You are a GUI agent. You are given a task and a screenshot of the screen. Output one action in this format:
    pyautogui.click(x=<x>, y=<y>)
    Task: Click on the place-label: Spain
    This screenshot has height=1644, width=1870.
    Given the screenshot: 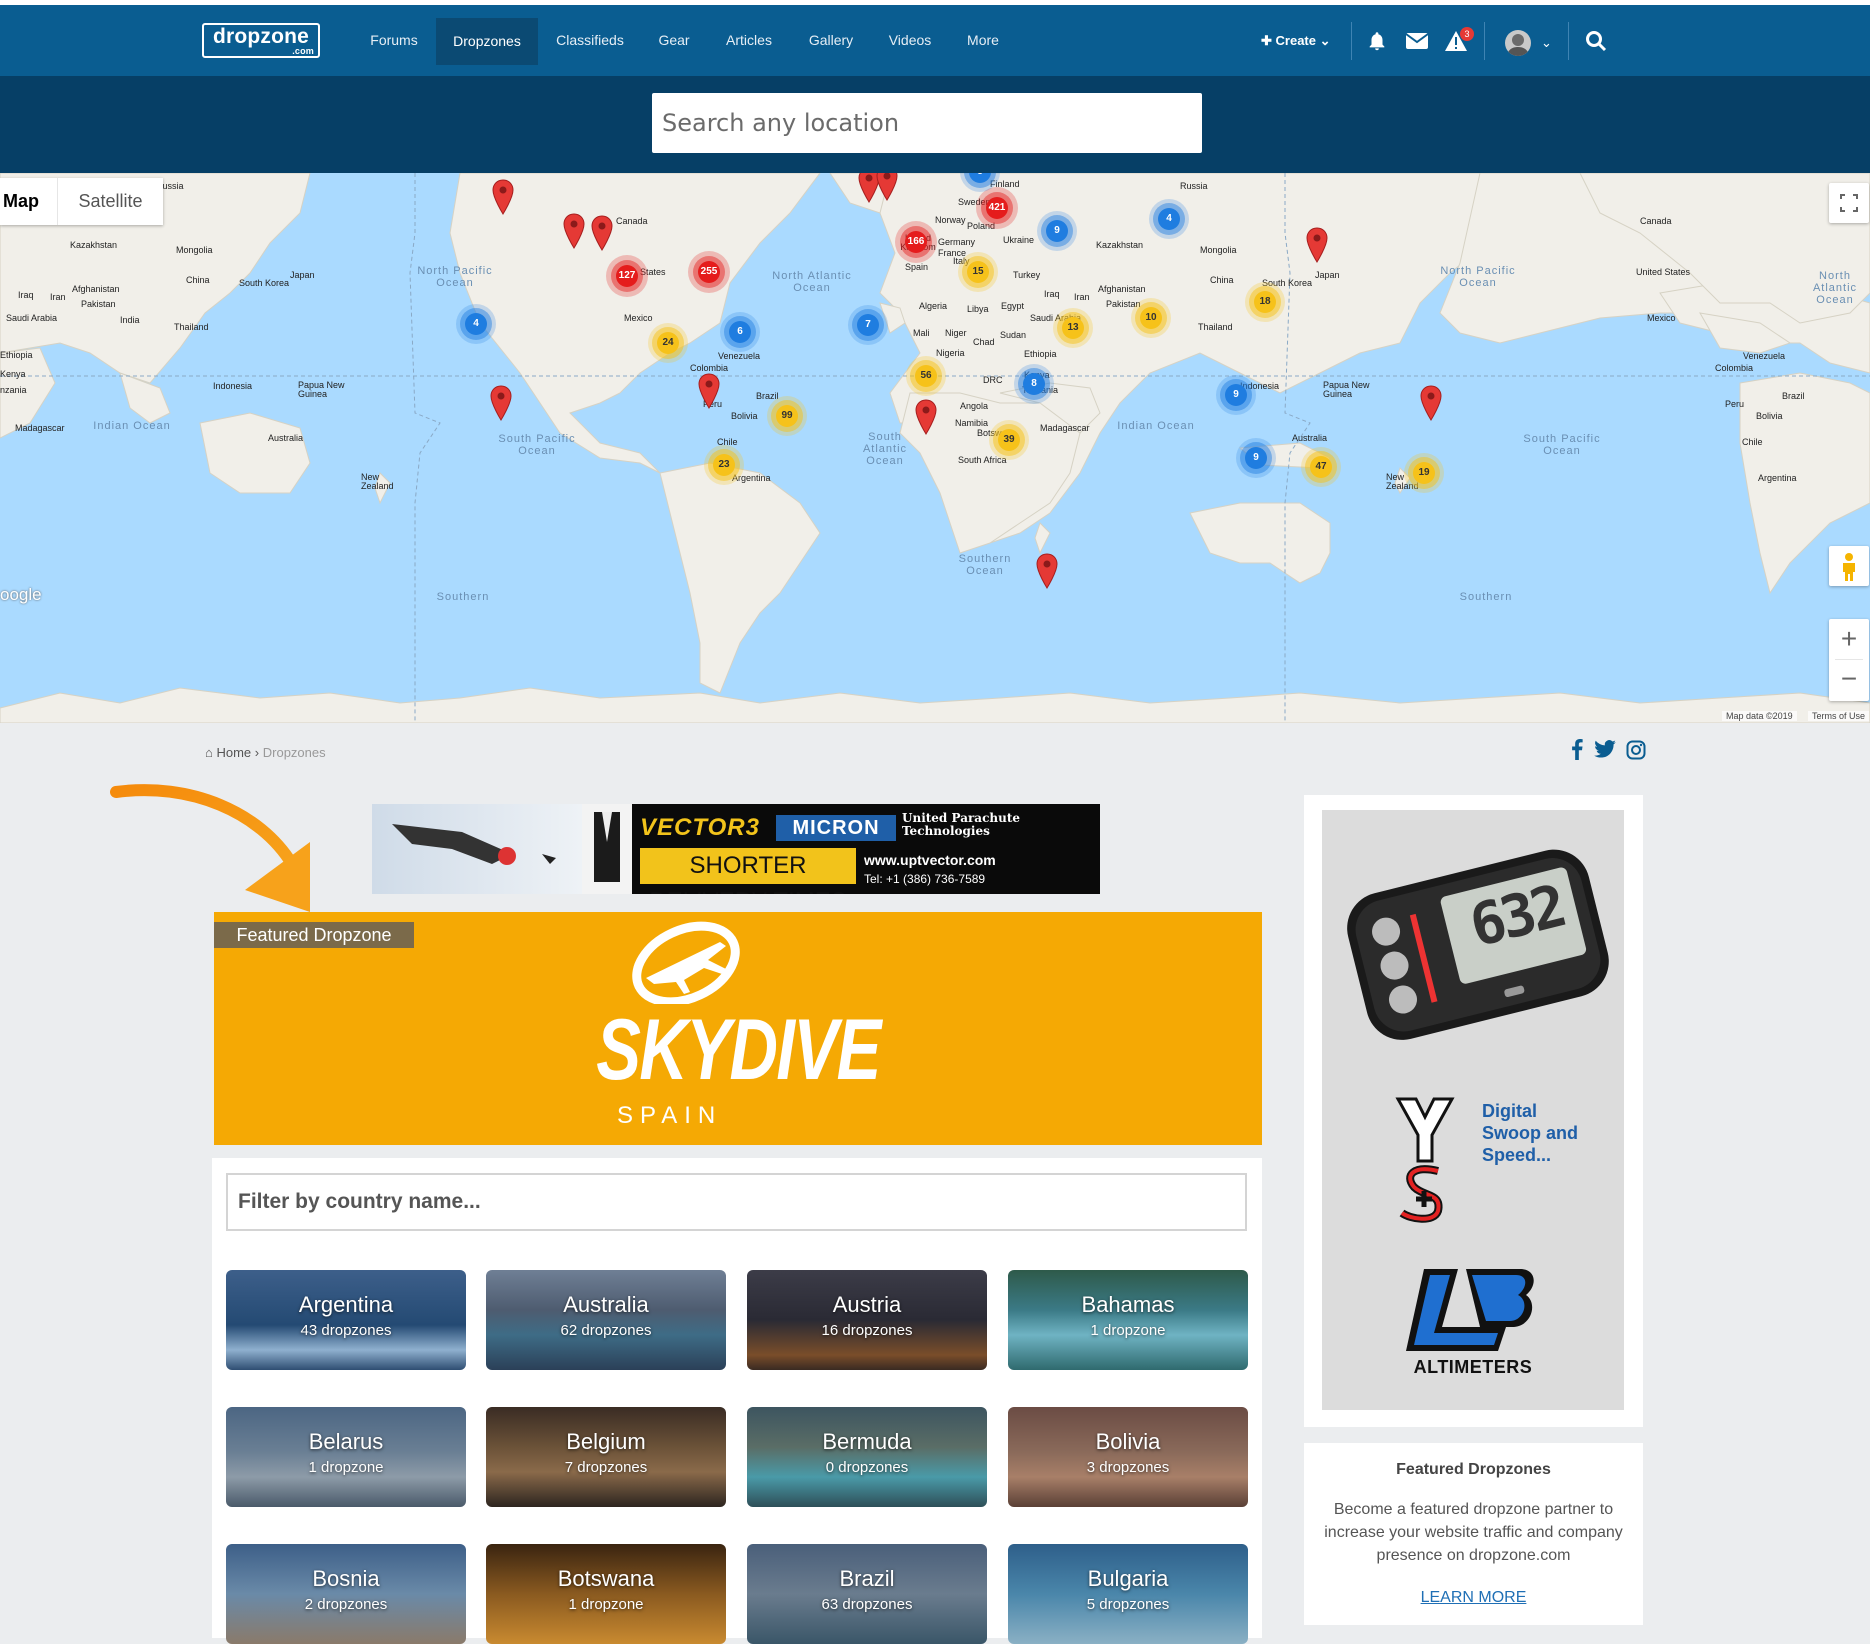 What is the action you would take?
    pyautogui.click(x=917, y=267)
    